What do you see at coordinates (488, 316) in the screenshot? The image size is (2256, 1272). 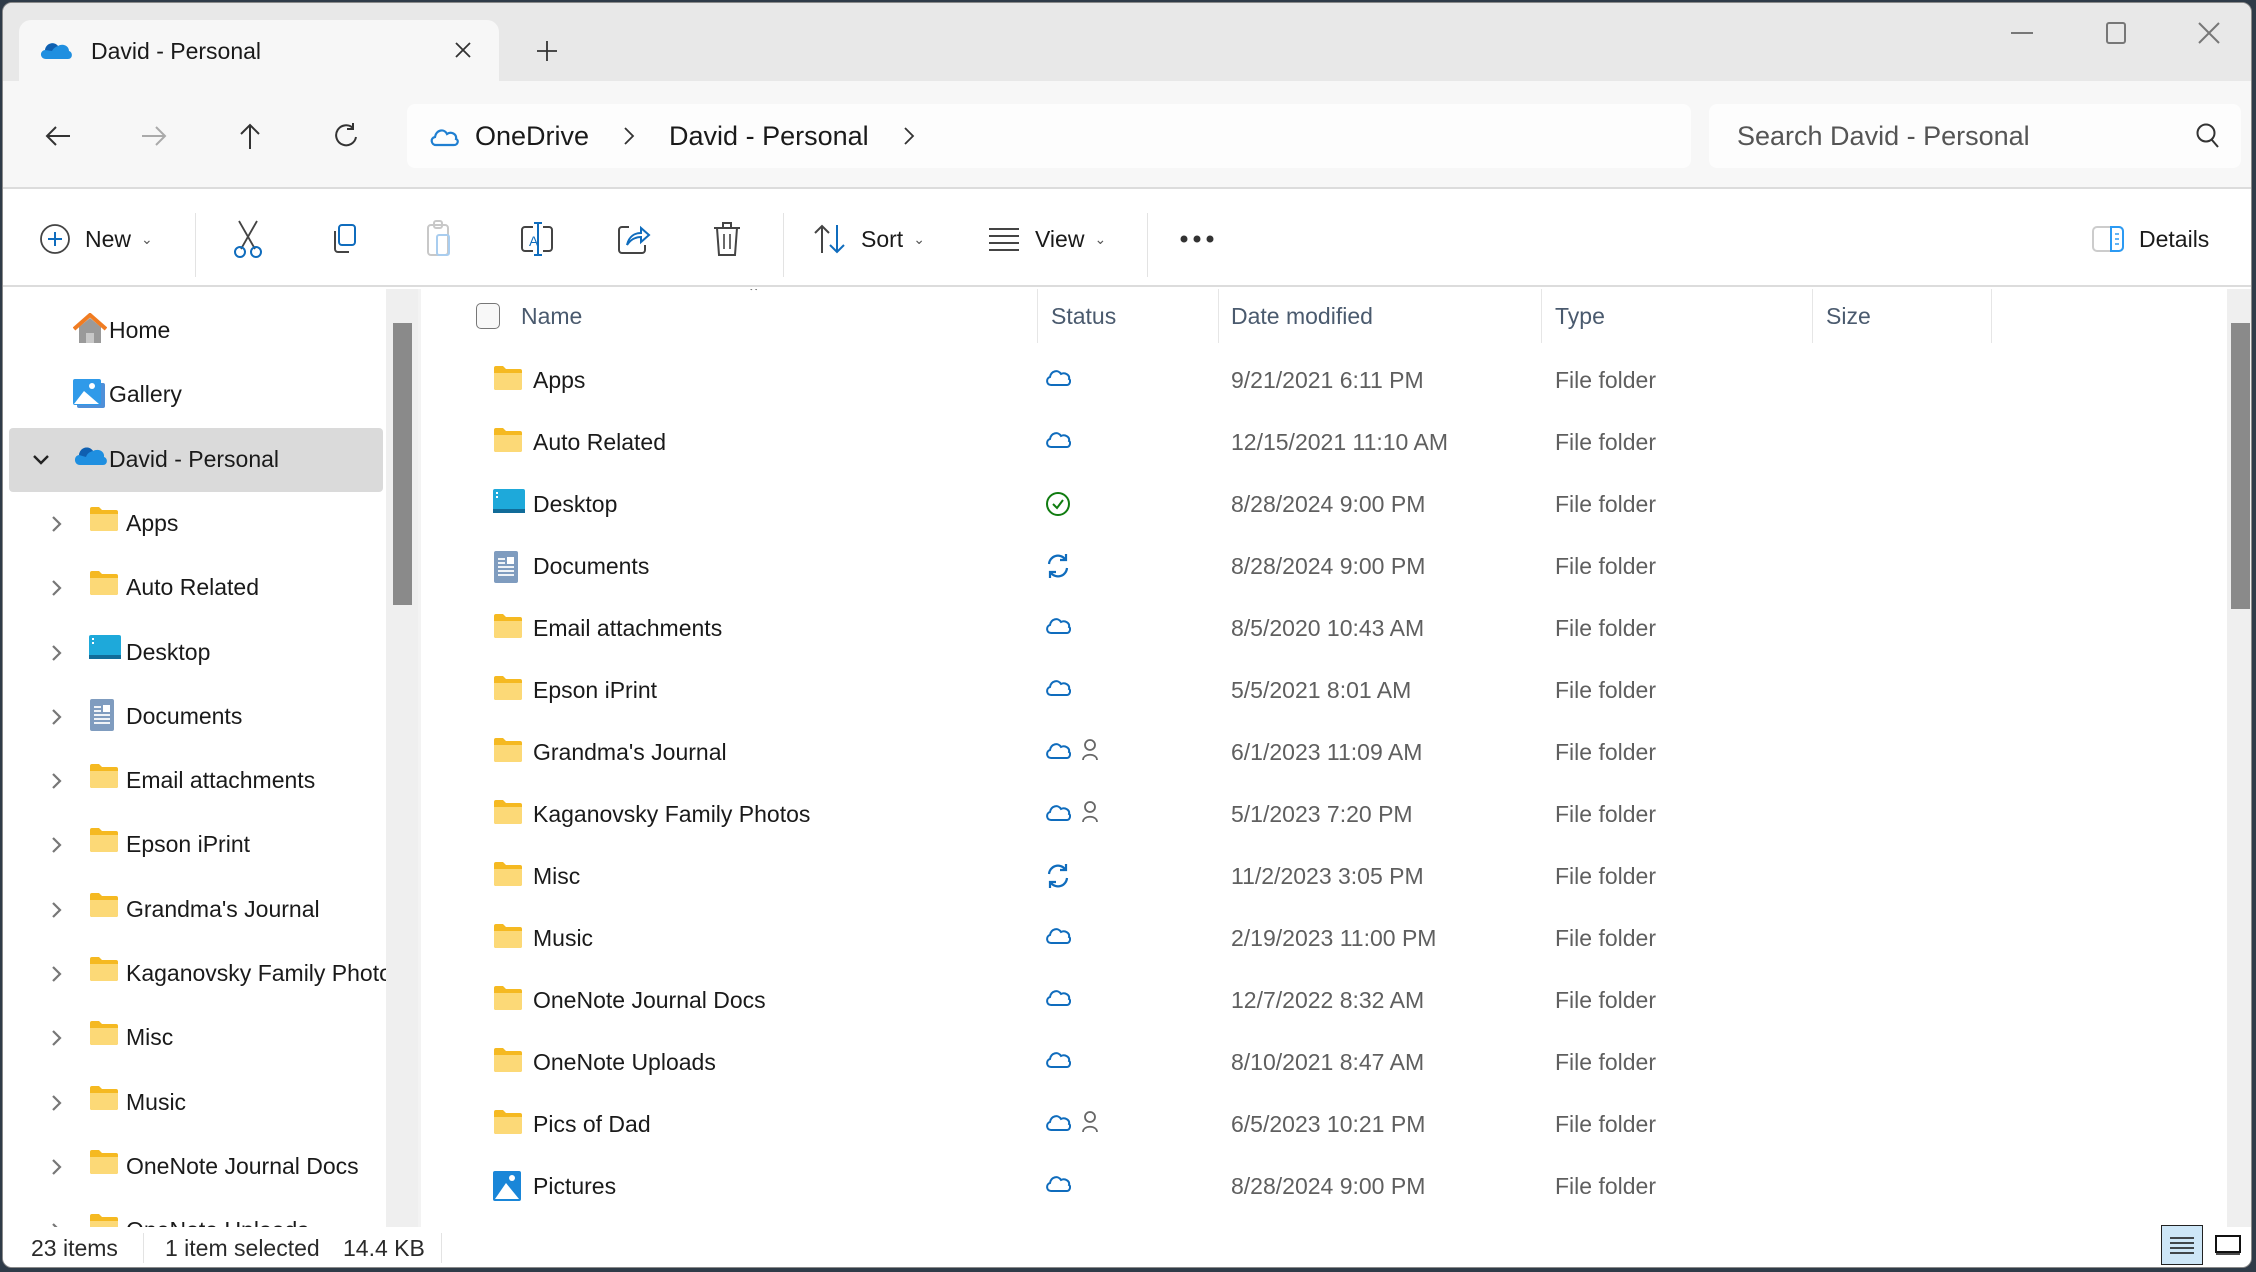 I see `select-all-checkbox` at bounding box center [488, 316].